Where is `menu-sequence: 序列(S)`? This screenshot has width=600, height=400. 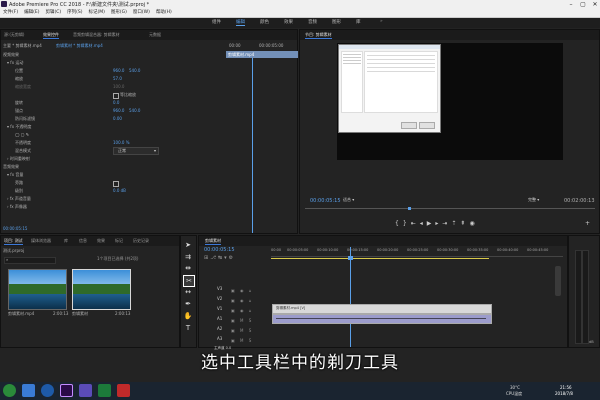
menu-sequence: 序列(S) is located at coordinates (74, 13).